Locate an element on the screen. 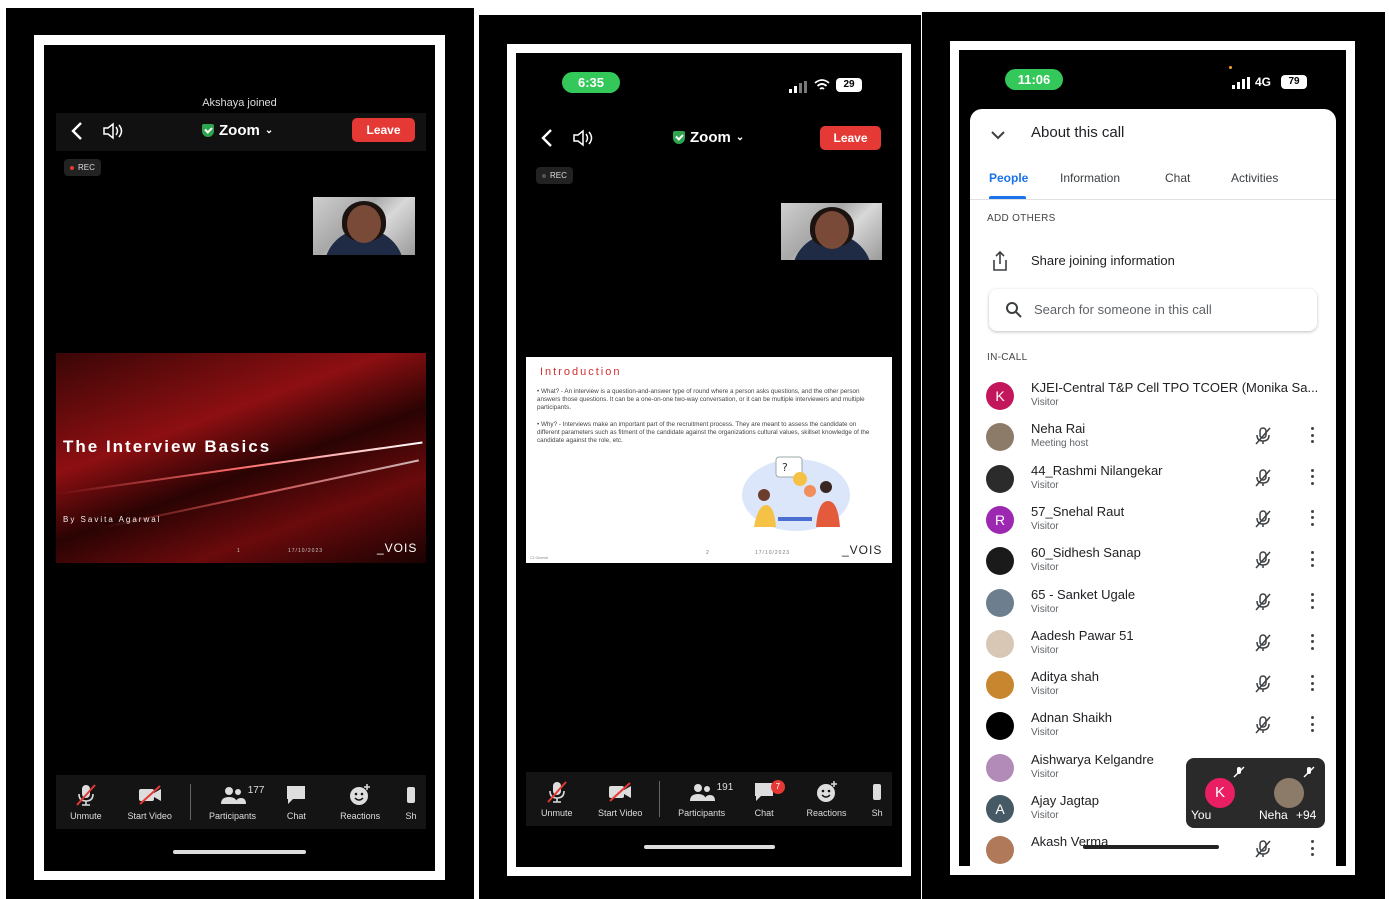  participant-avatar is located at coordinates (1000, 478).